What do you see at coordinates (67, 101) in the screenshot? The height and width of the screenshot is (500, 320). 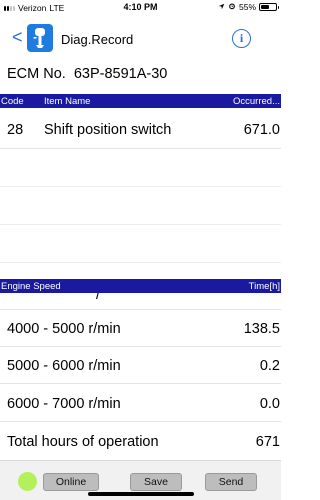 I see `column-header-item-name: Item Name` at bounding box center [67, 101].